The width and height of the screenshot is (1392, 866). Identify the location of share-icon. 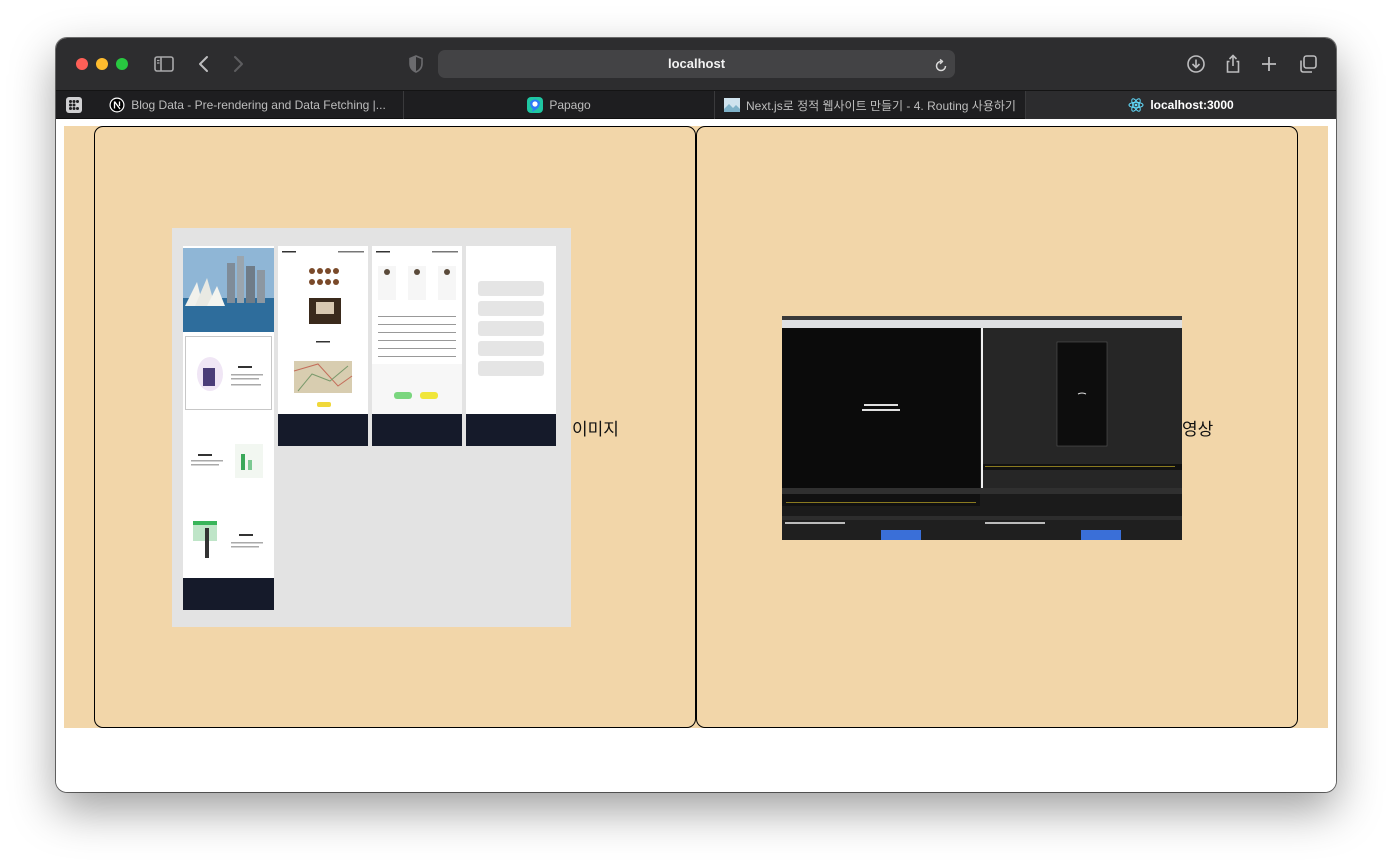
(1233, 64).